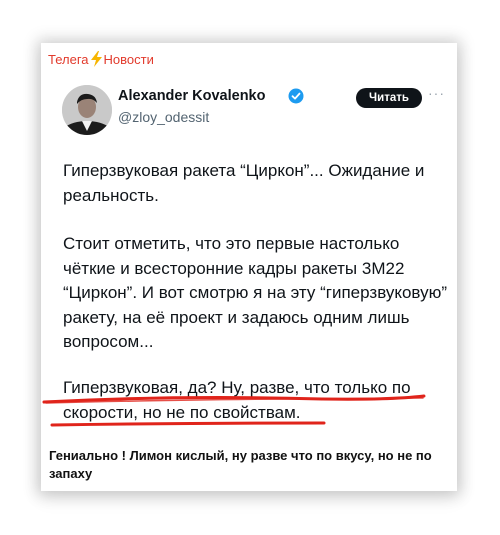 The height and width of the screenshot is (535, 500). What do you see at coordinates (389, 98) in the screenshot?
I see `follow-button: Читать` at bounding box center [389, 98].